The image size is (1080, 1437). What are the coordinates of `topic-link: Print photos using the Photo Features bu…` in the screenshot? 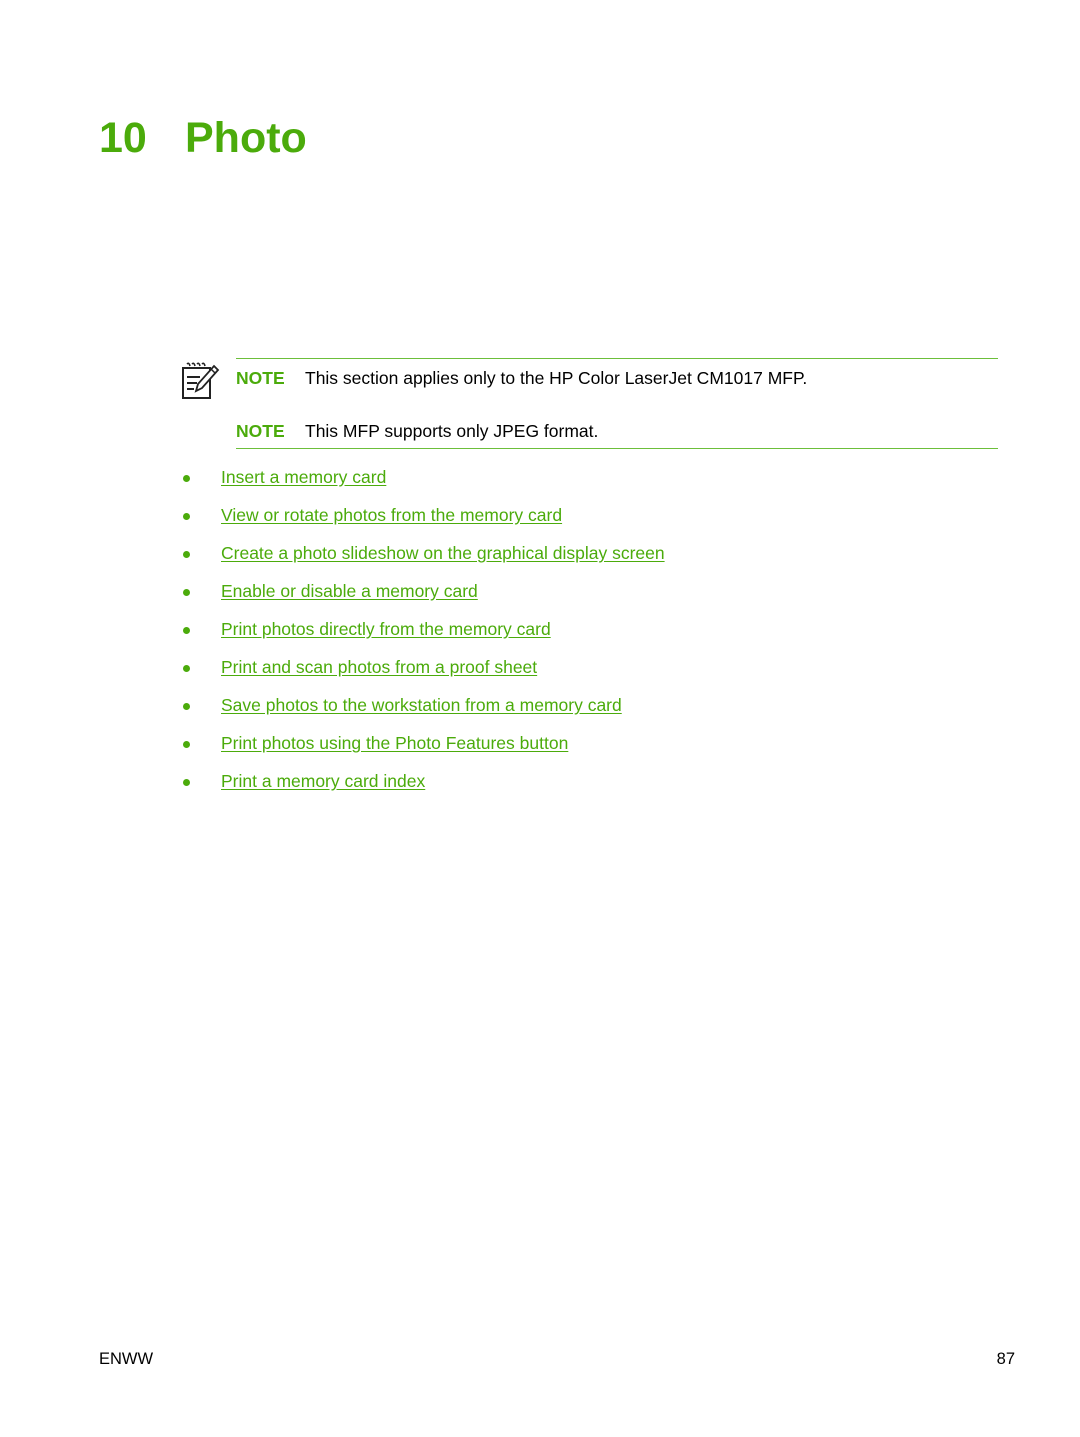 It's located at (394, 743).